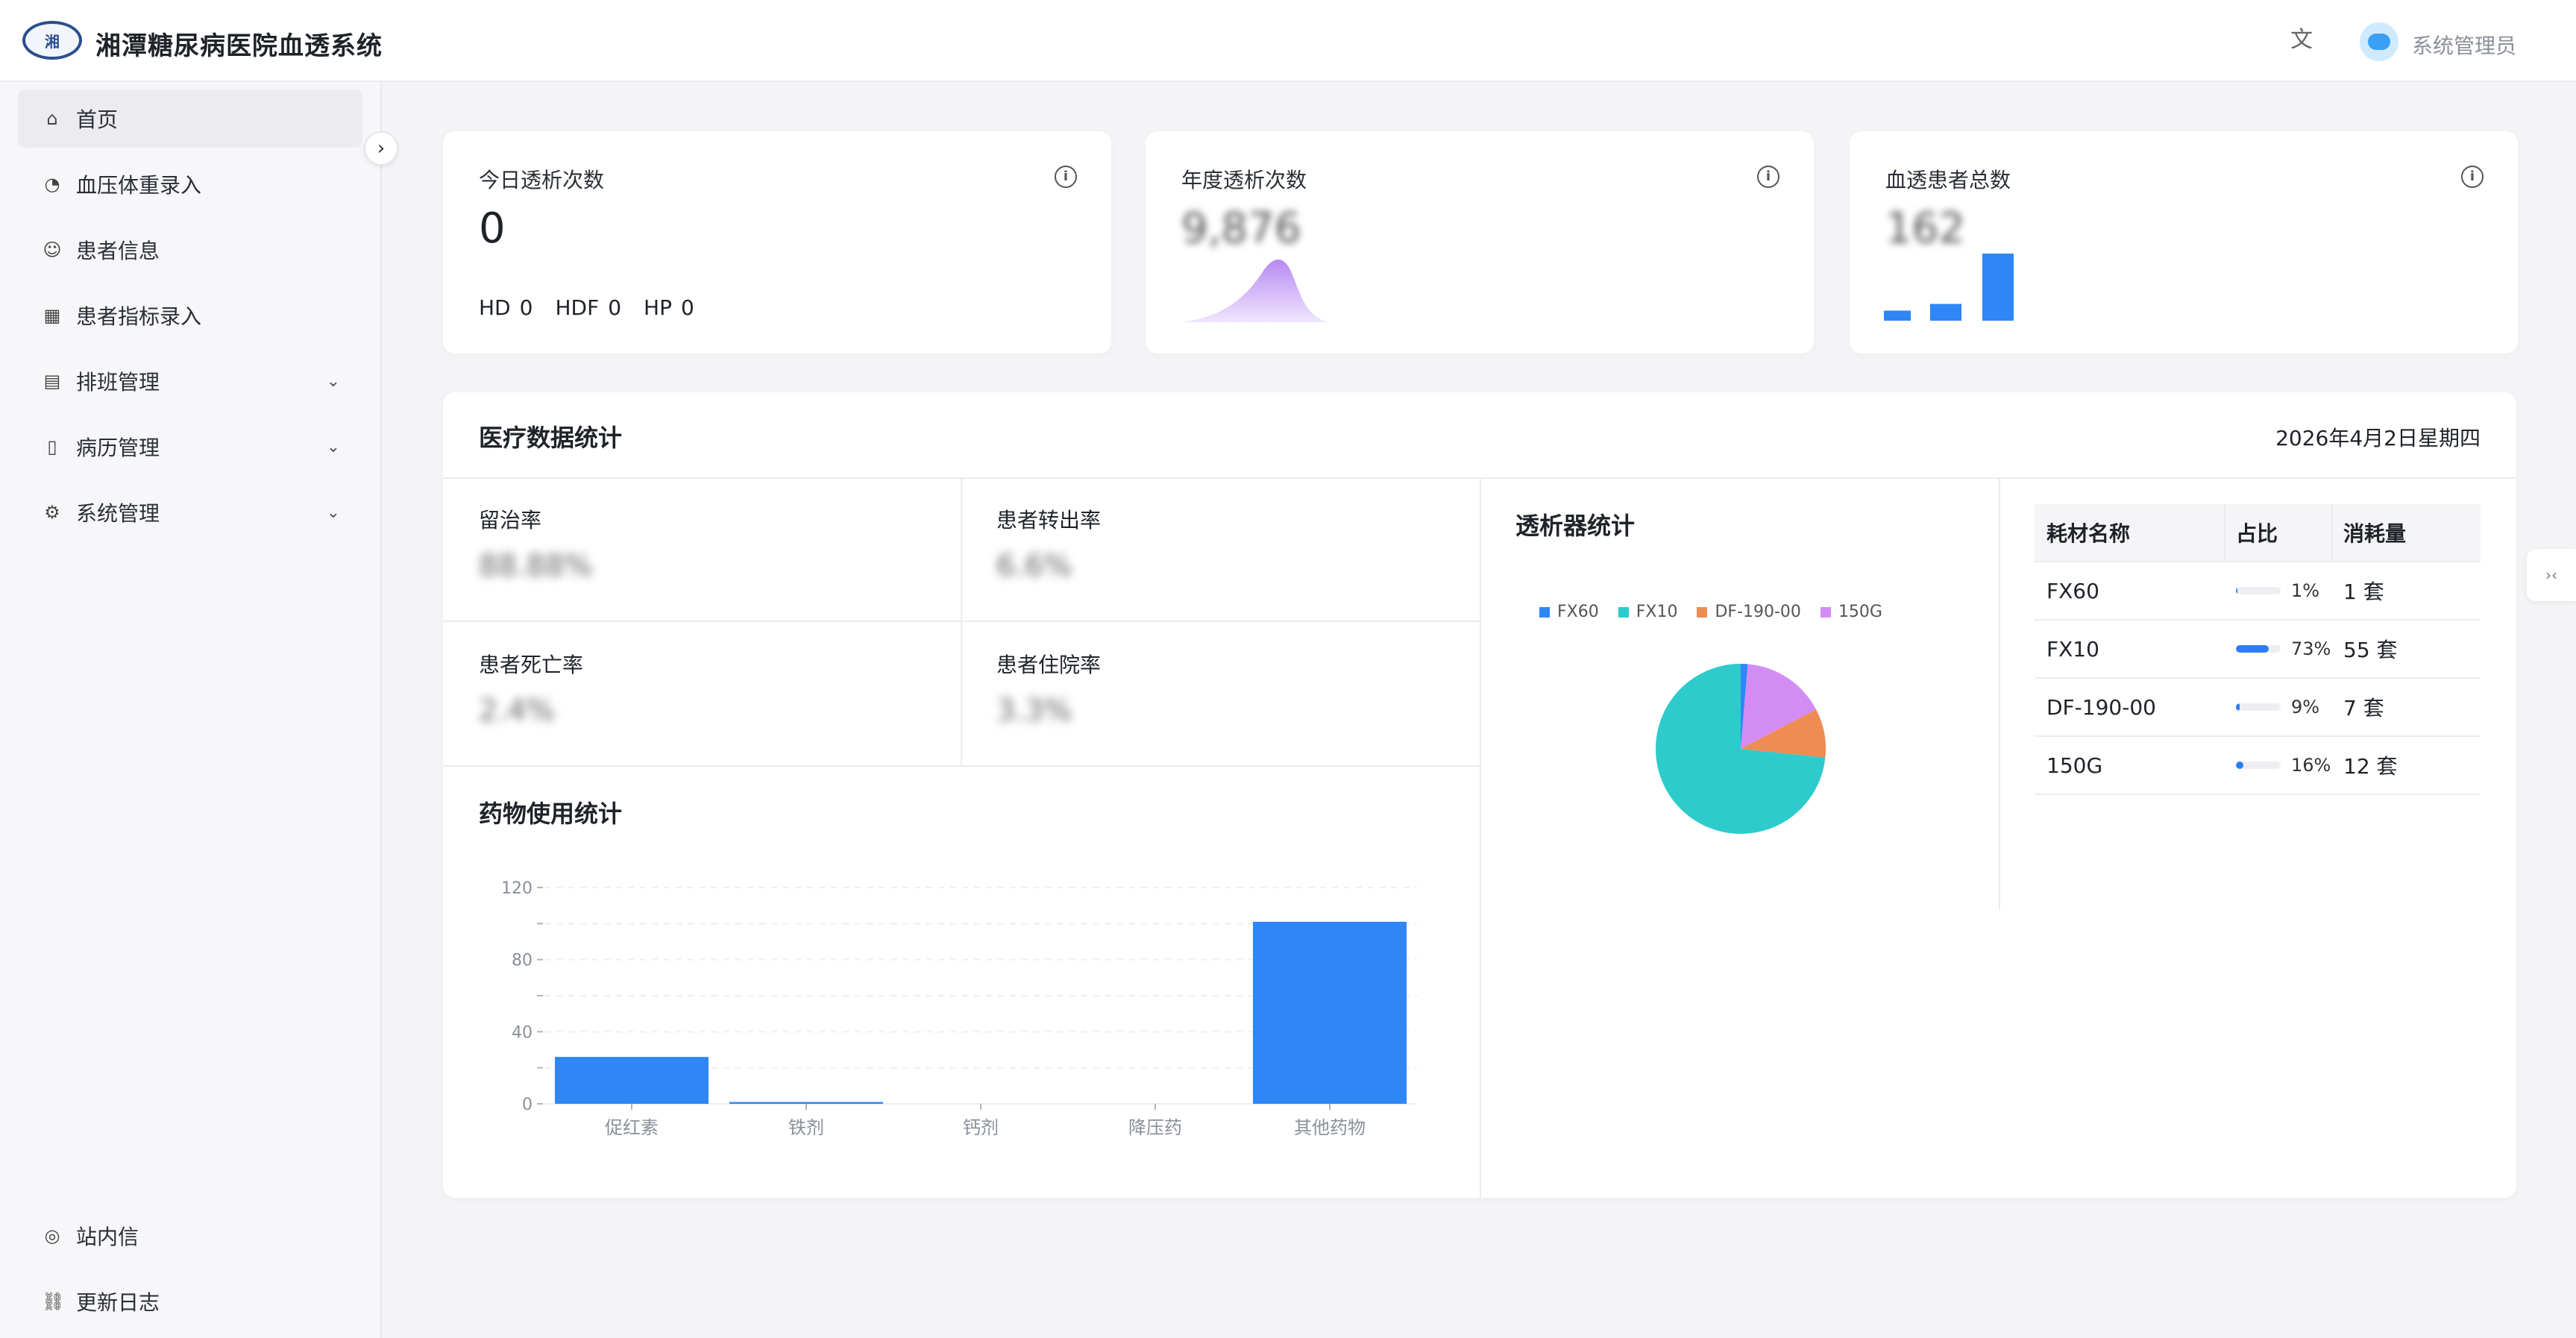 This screenshot has width=2576, height=1338. What do you see at coordinates (53, 249) in the screenshot?
I see `user-icon: ☺` at bounding box center [53, 249].